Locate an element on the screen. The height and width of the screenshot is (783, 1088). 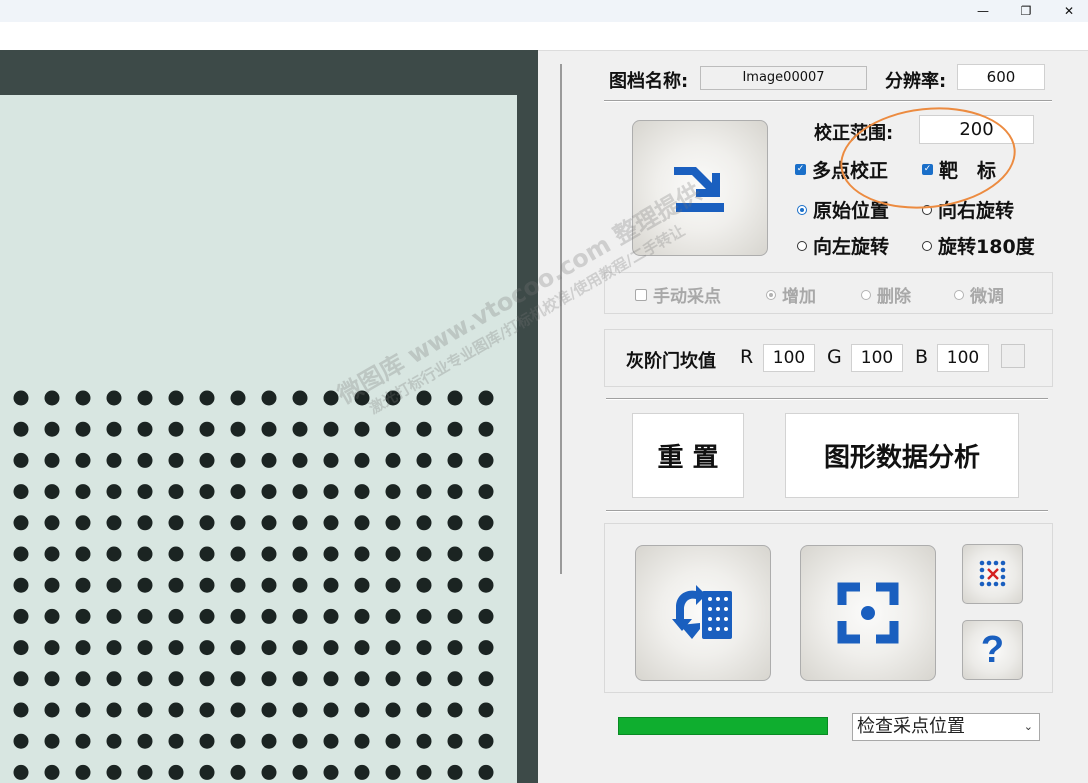
menu-strip is located at coordinates (544, 36).